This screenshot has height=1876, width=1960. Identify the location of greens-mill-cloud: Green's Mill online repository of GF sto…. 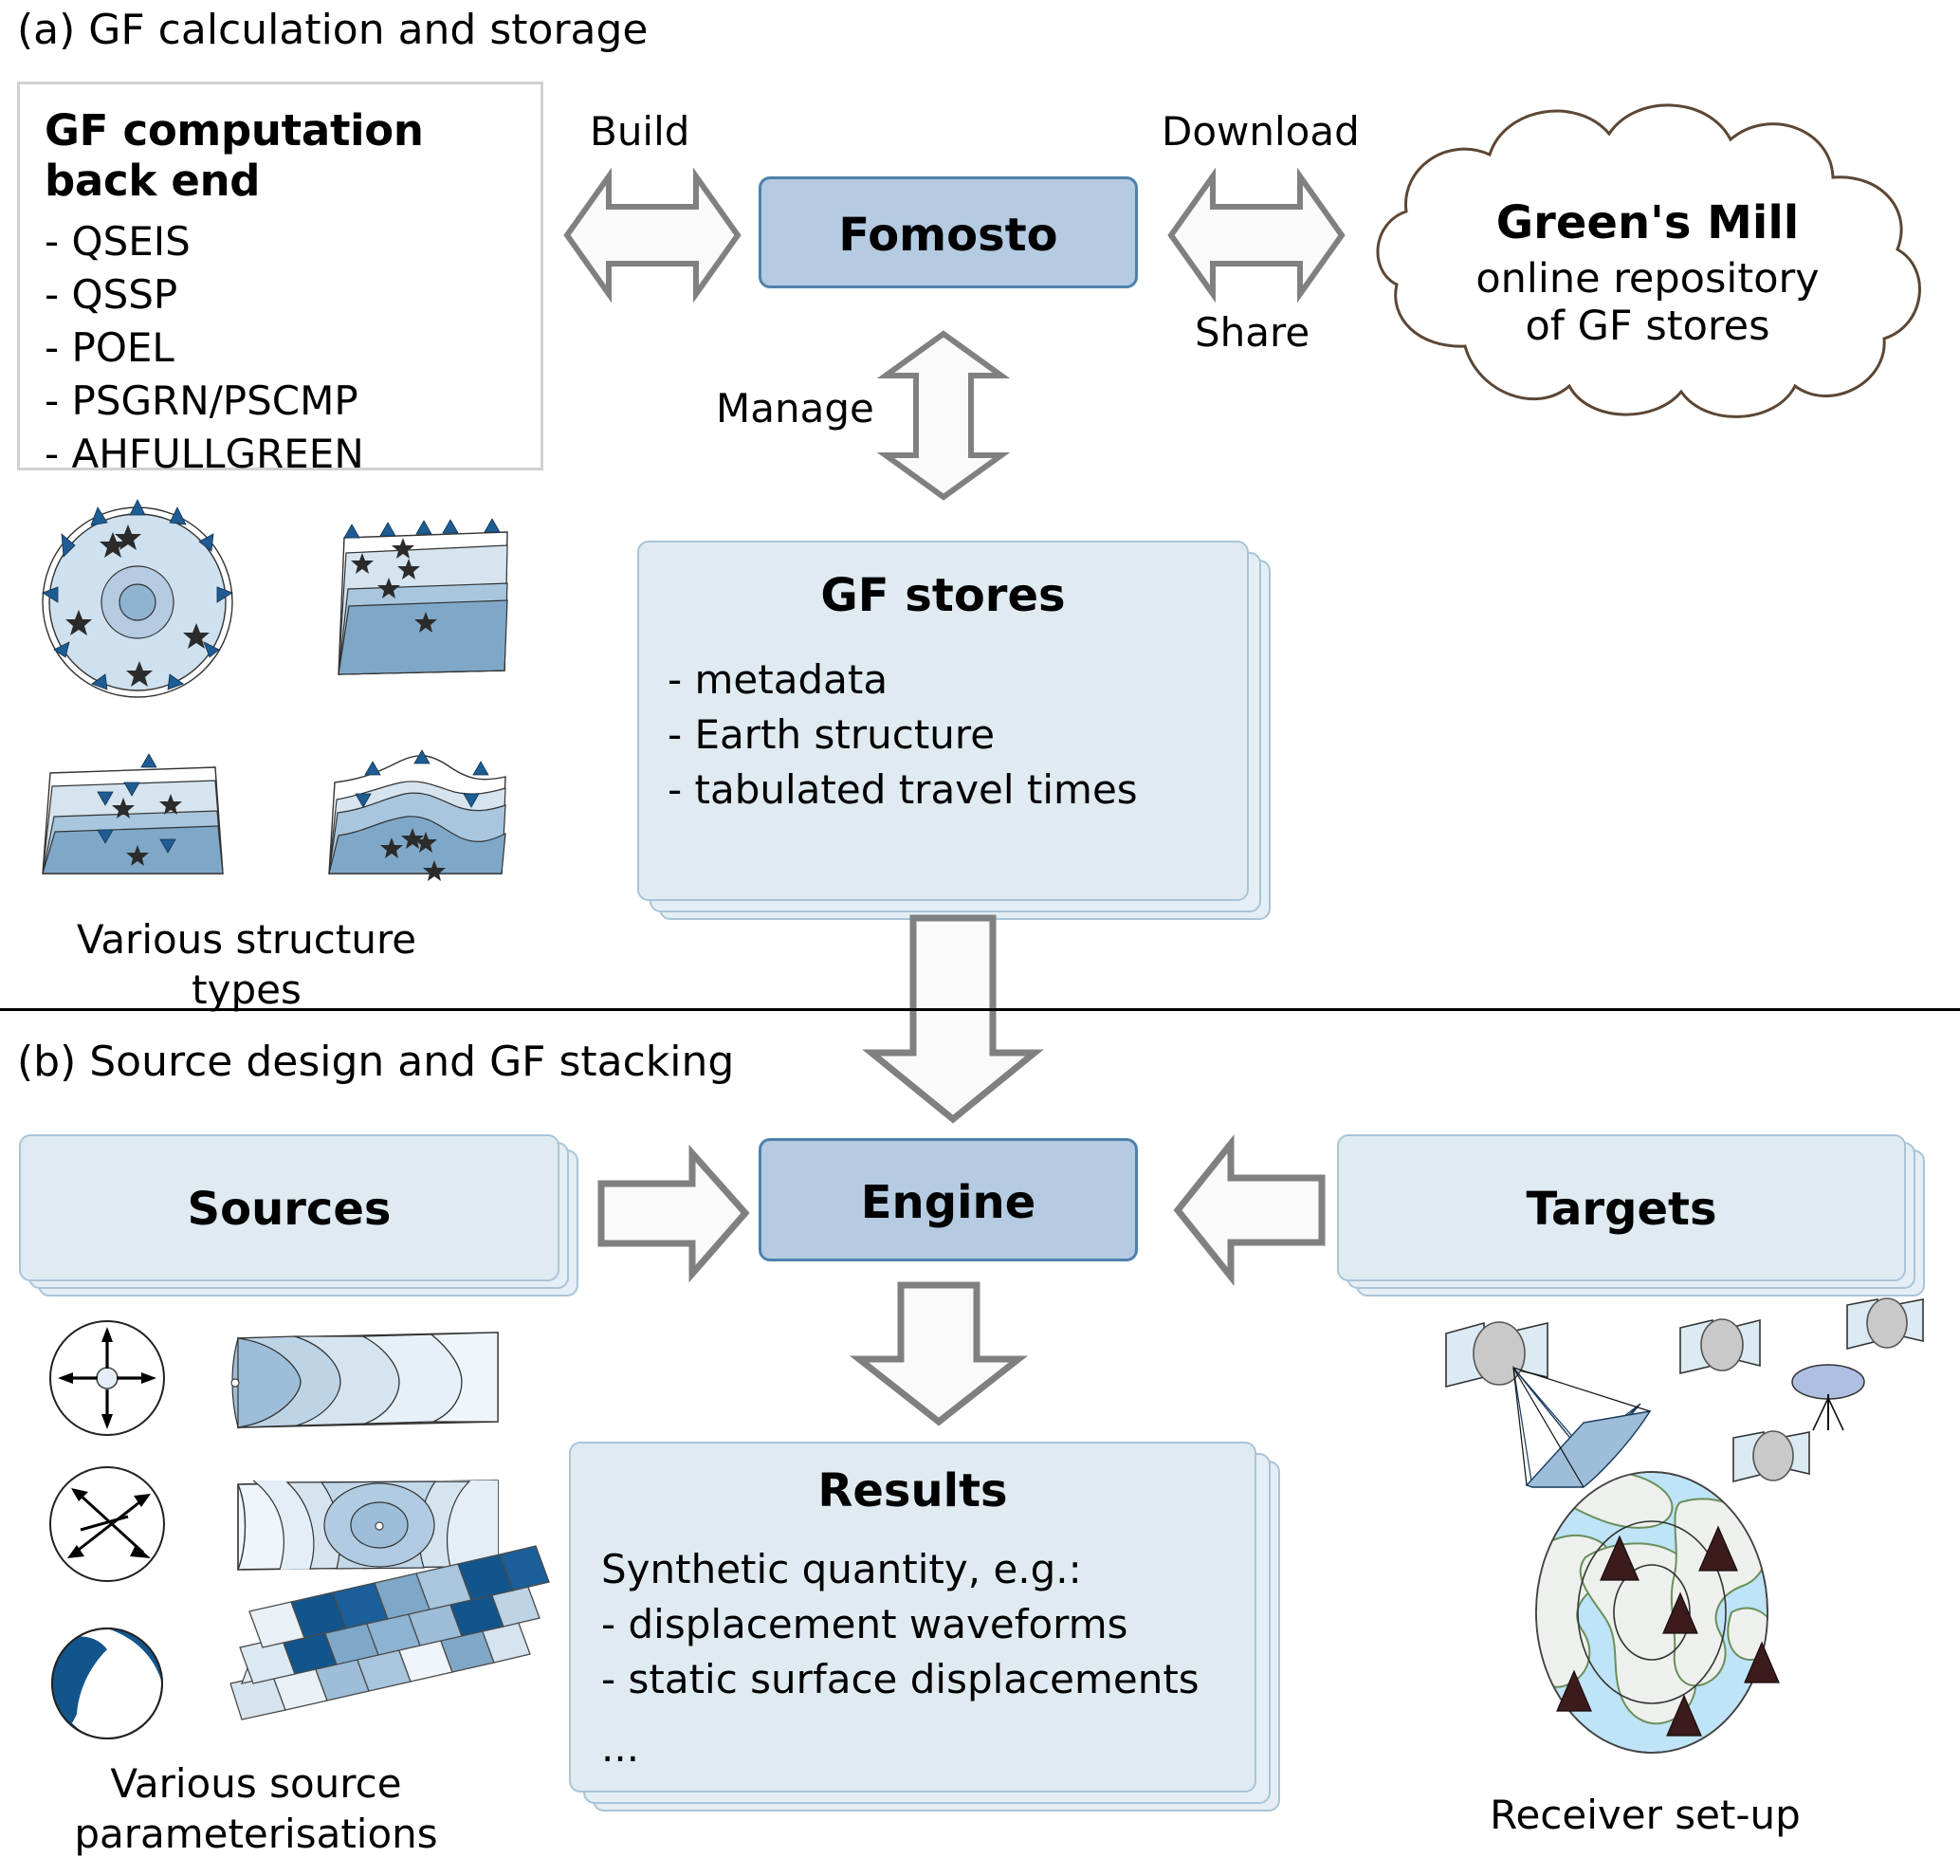
(1647, 256).